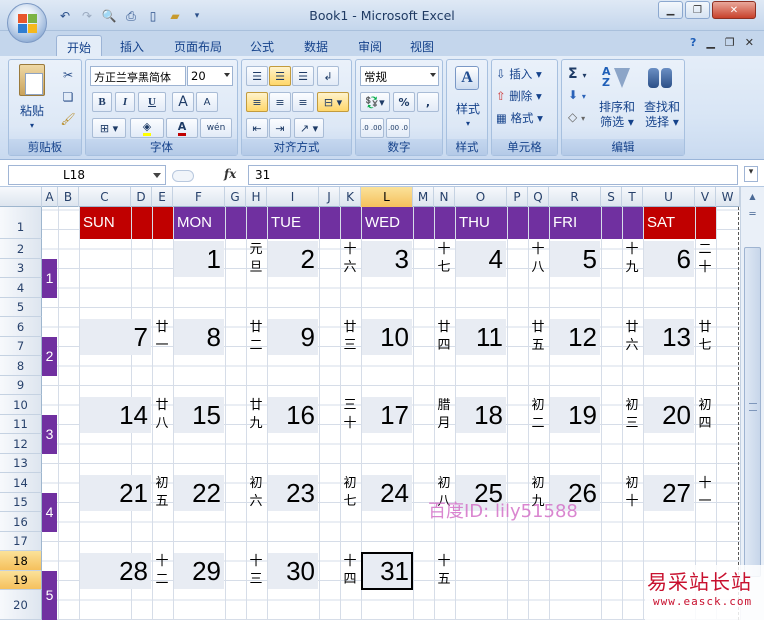  I want to click on font-color-button: A, so click(182, 128).